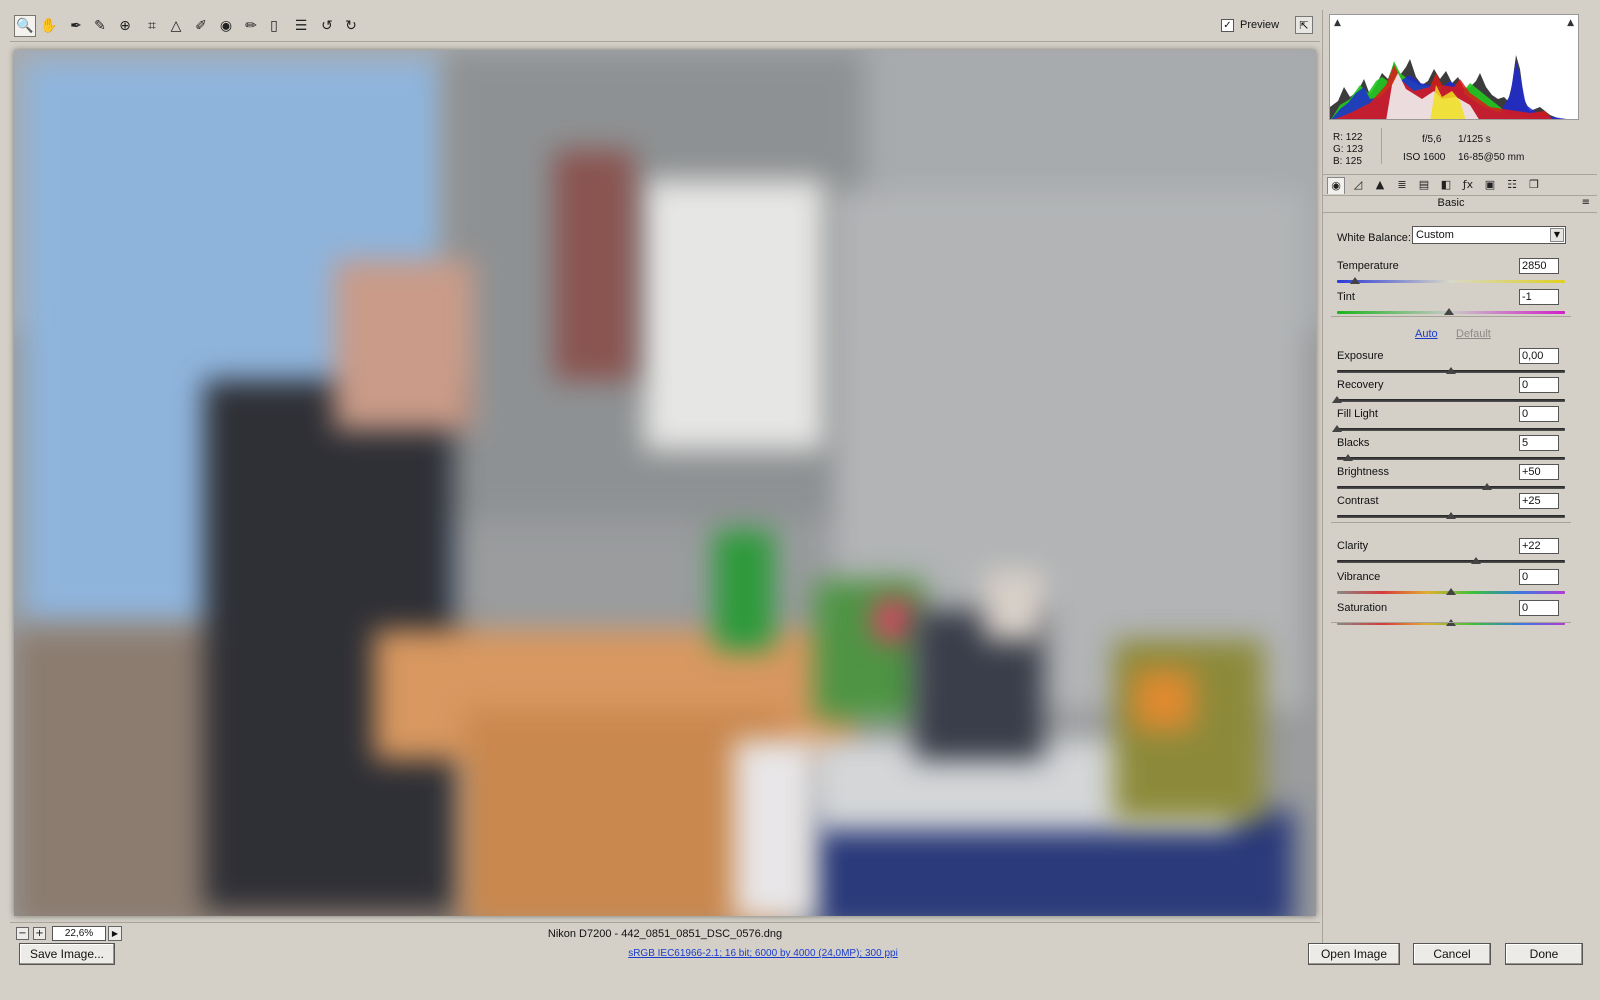 The width and height of the screenshot is (1600, 1000). What do you see at coordinates (1460, 212) in the screenshot?
I see `panel-title-divider` at bounding box center [1460, 212].